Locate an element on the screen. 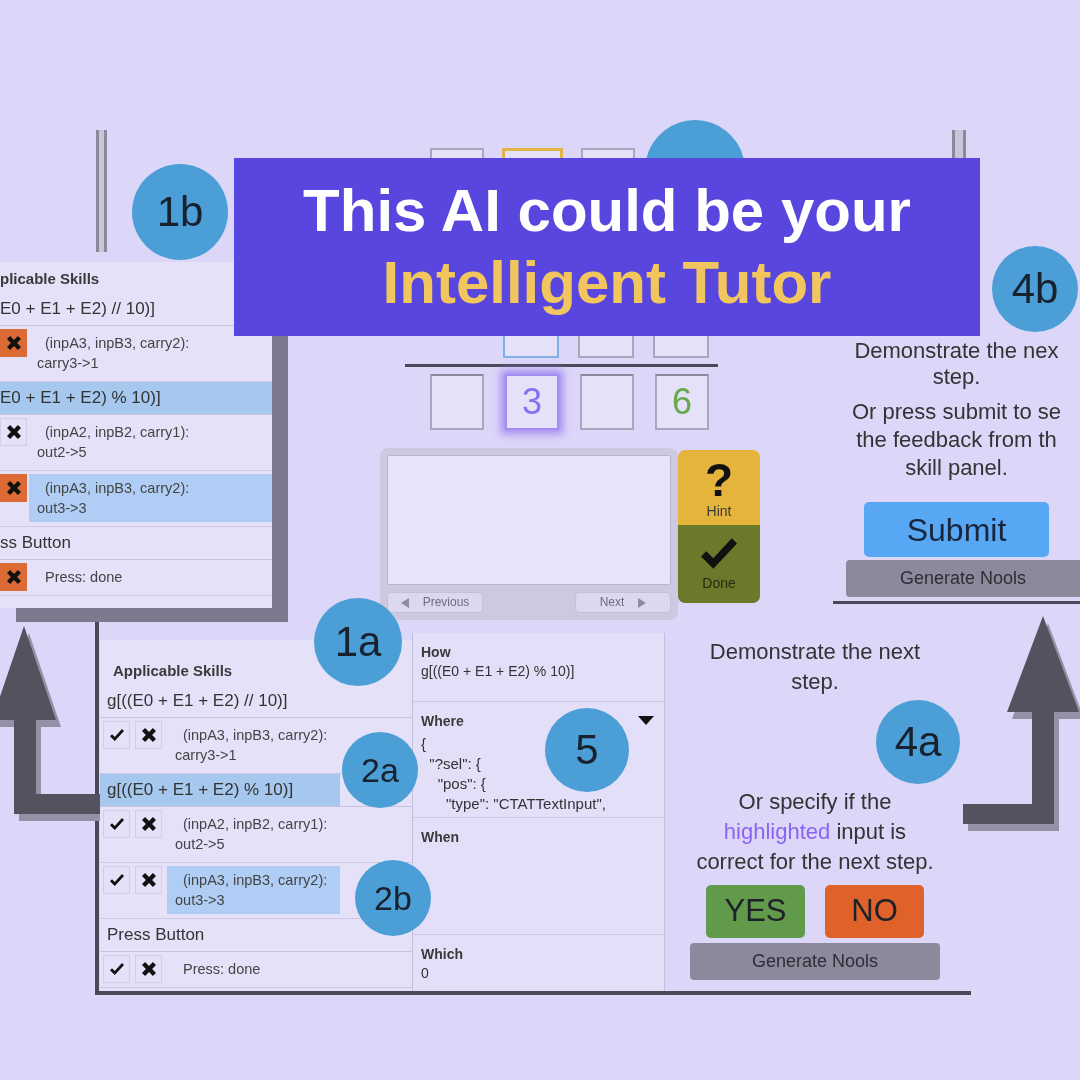  section-value: g[((E0 + E1 + E2) % 10)] is located at coordinates (498, 671).